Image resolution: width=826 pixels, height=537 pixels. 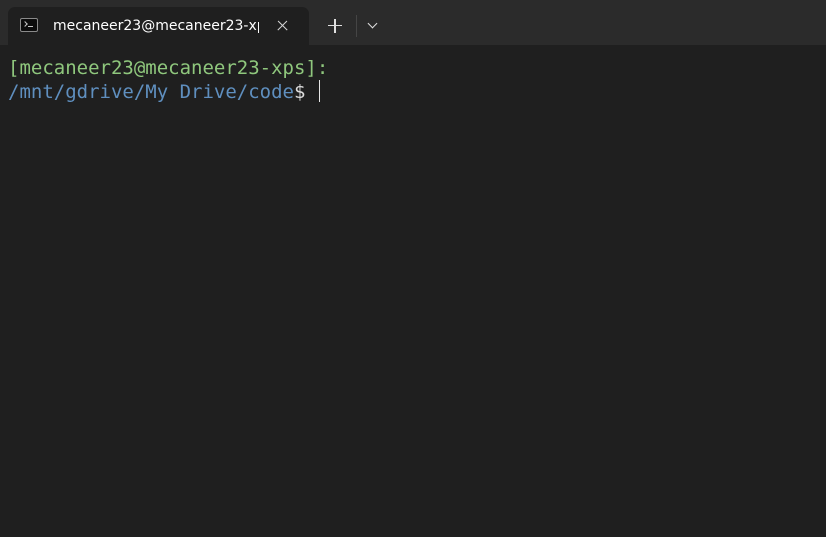 I want to click on tab-strip: mecaneer23@mecaneer23-xps, so click(x=413, y=22).